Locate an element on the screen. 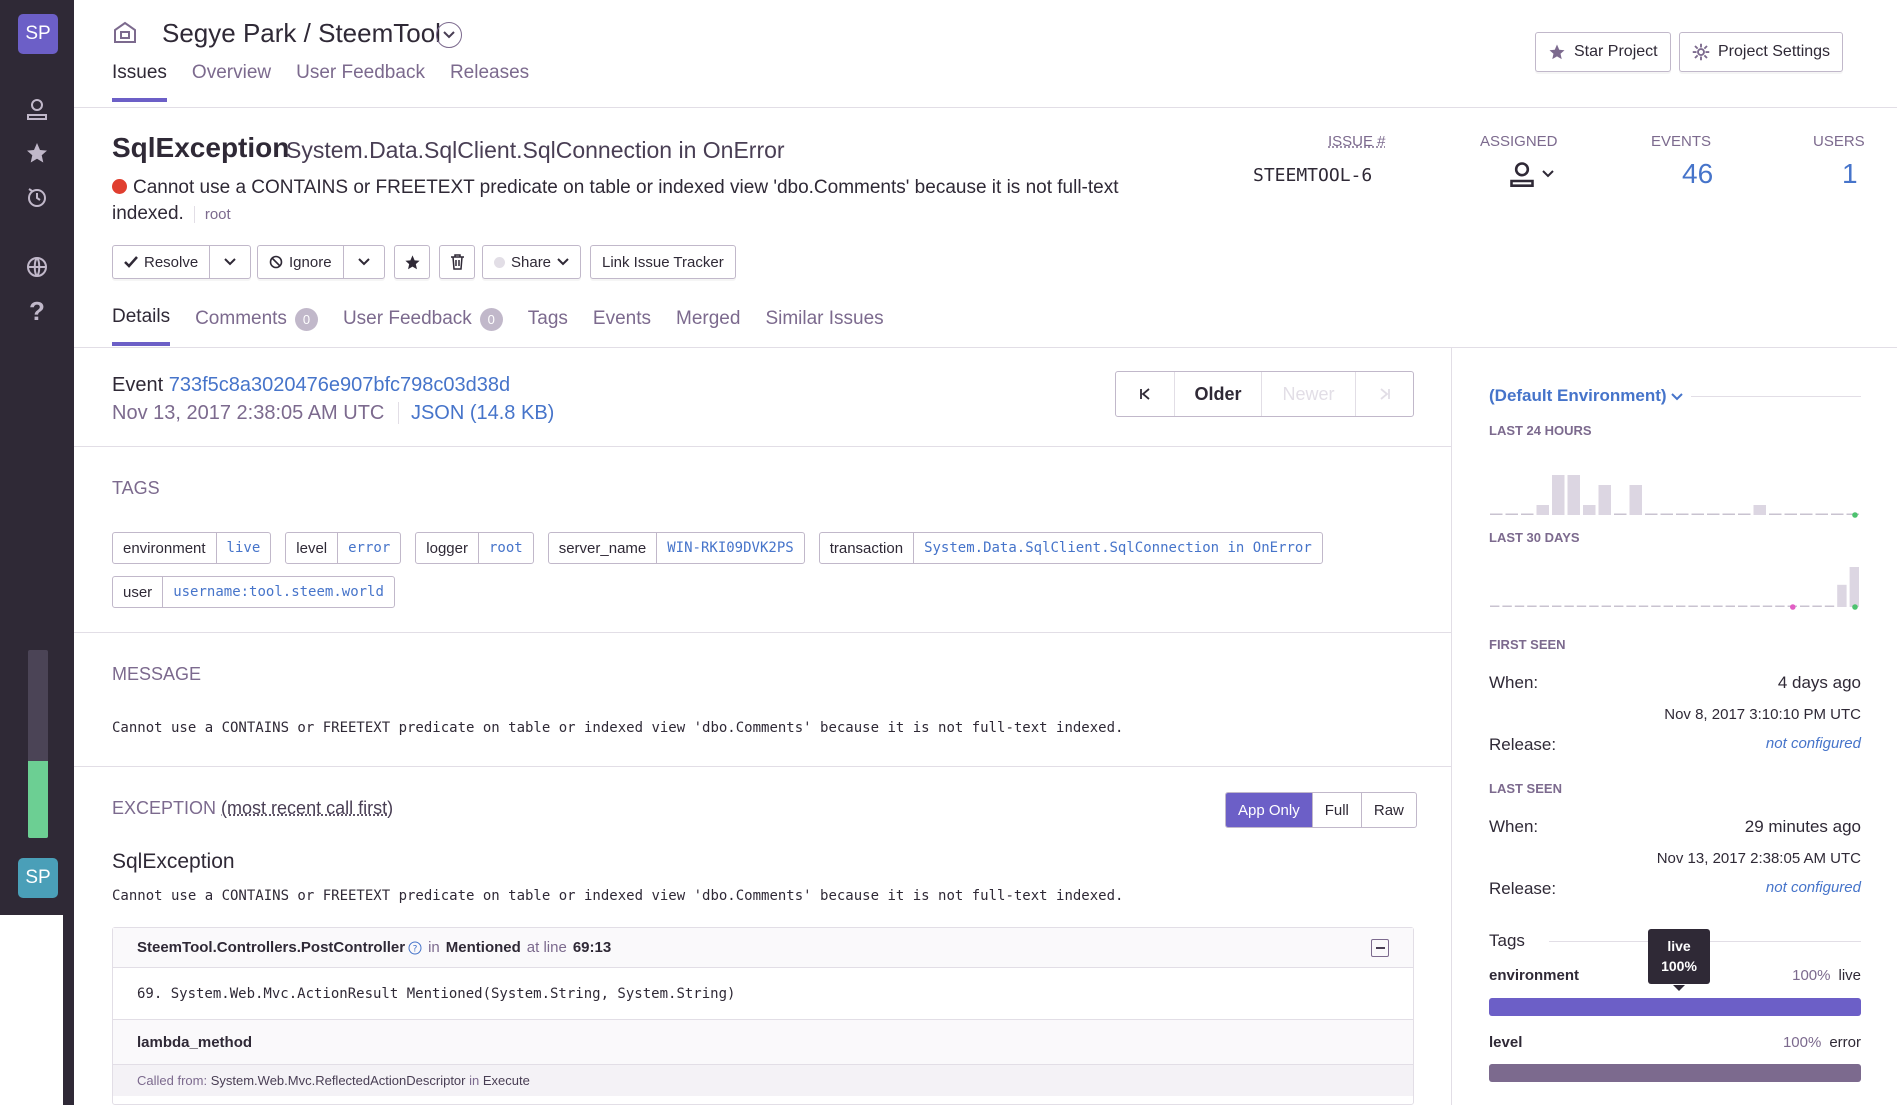 This screenshot has width=1897, height=1105. tab-comments: Comments 0 is located at coordinates (256, 326).